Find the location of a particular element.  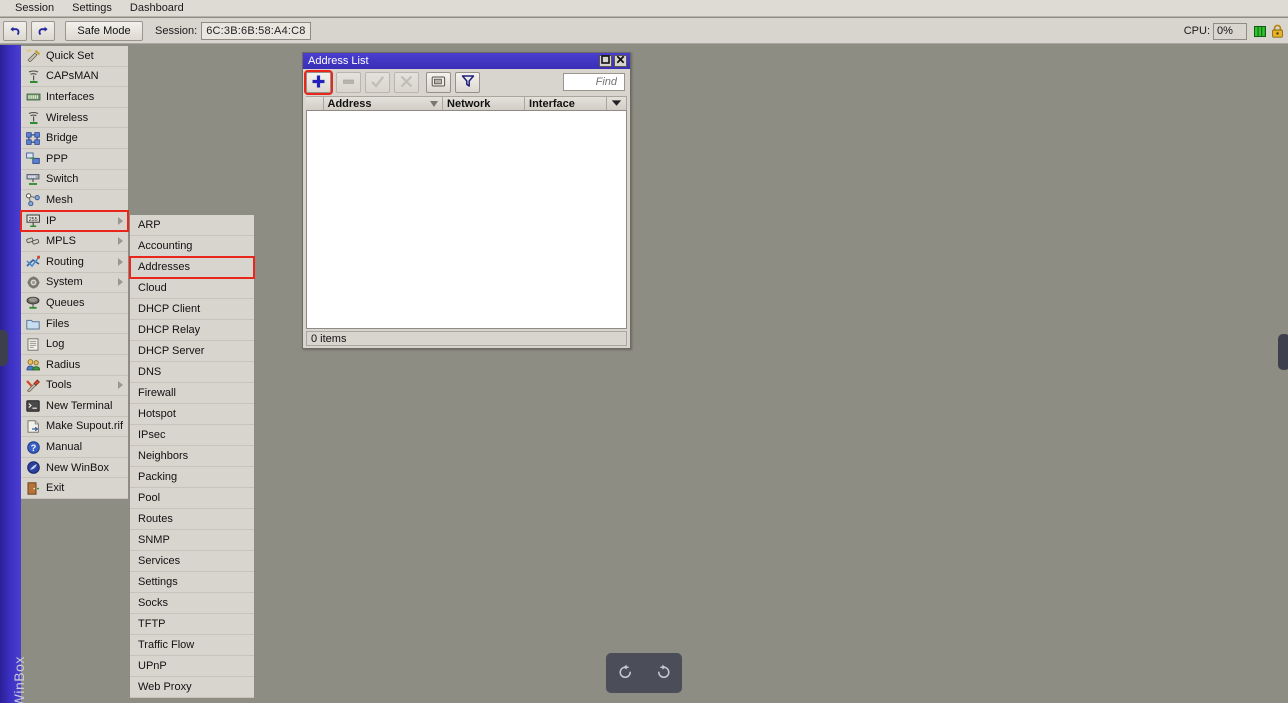

cross-icon is located at coordinates (406, 83).